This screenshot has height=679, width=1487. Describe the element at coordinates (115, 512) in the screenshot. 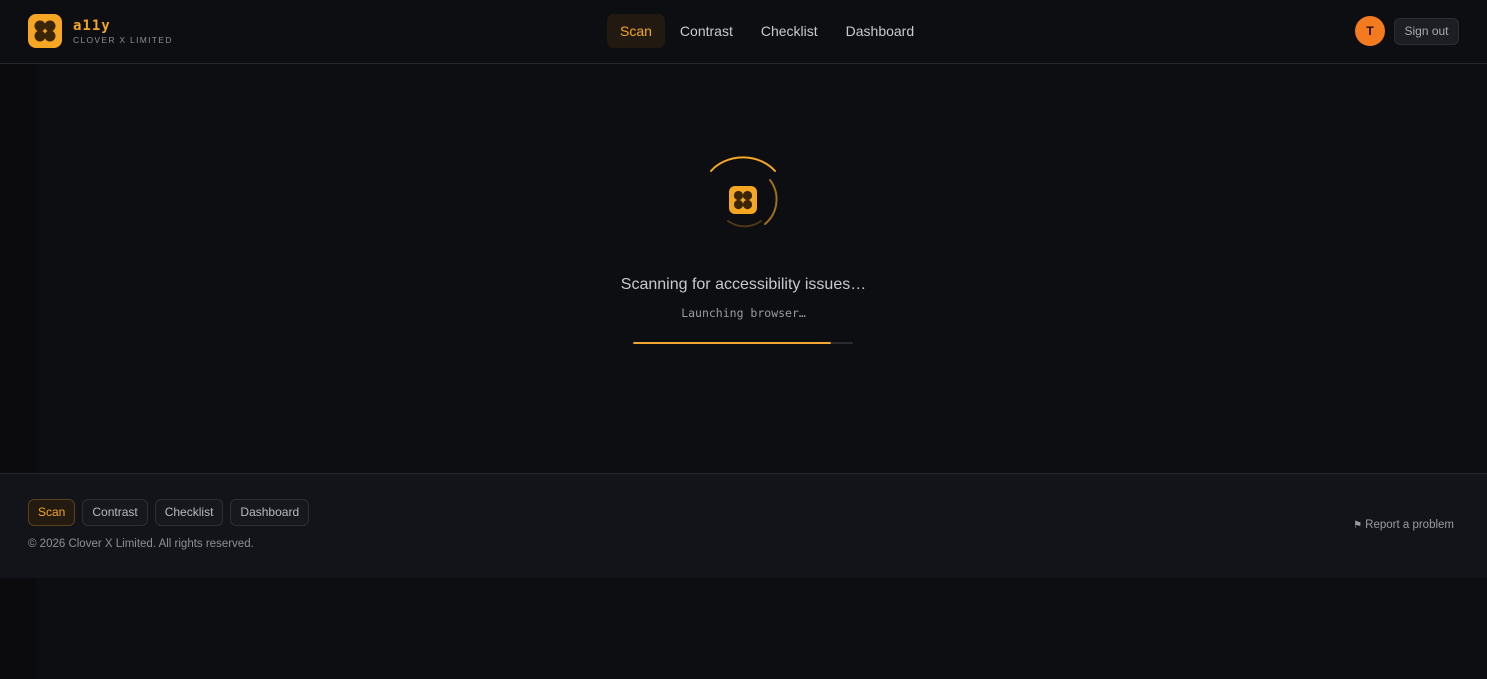

I see `footer-link-contrast: Contrast` at that location.